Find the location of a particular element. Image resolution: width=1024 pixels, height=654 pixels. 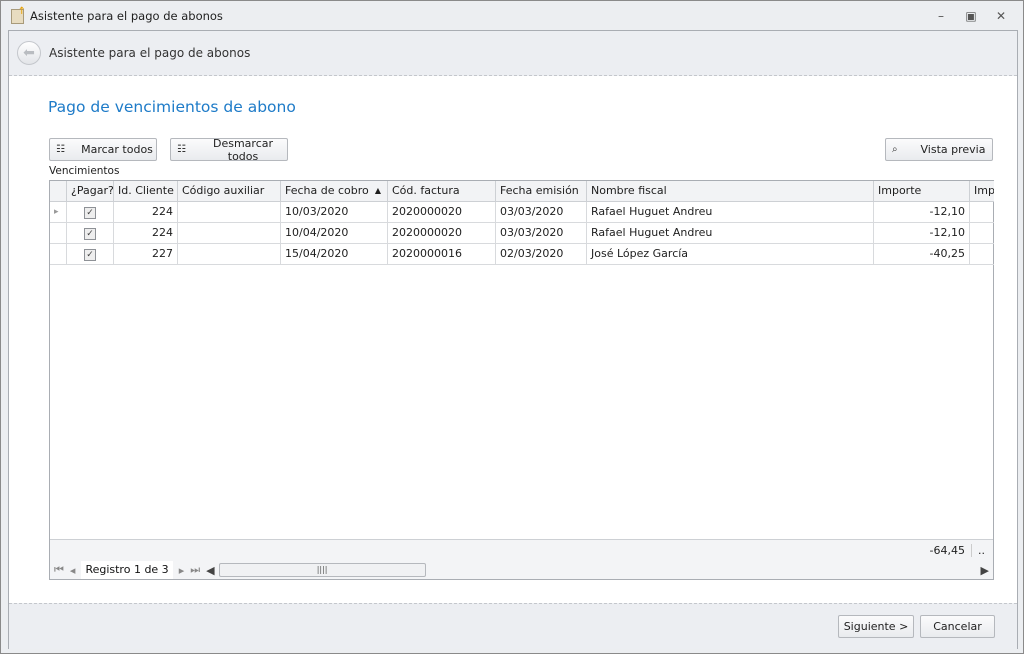

next-button: Siguiente > is located at coordinates (876, 626).